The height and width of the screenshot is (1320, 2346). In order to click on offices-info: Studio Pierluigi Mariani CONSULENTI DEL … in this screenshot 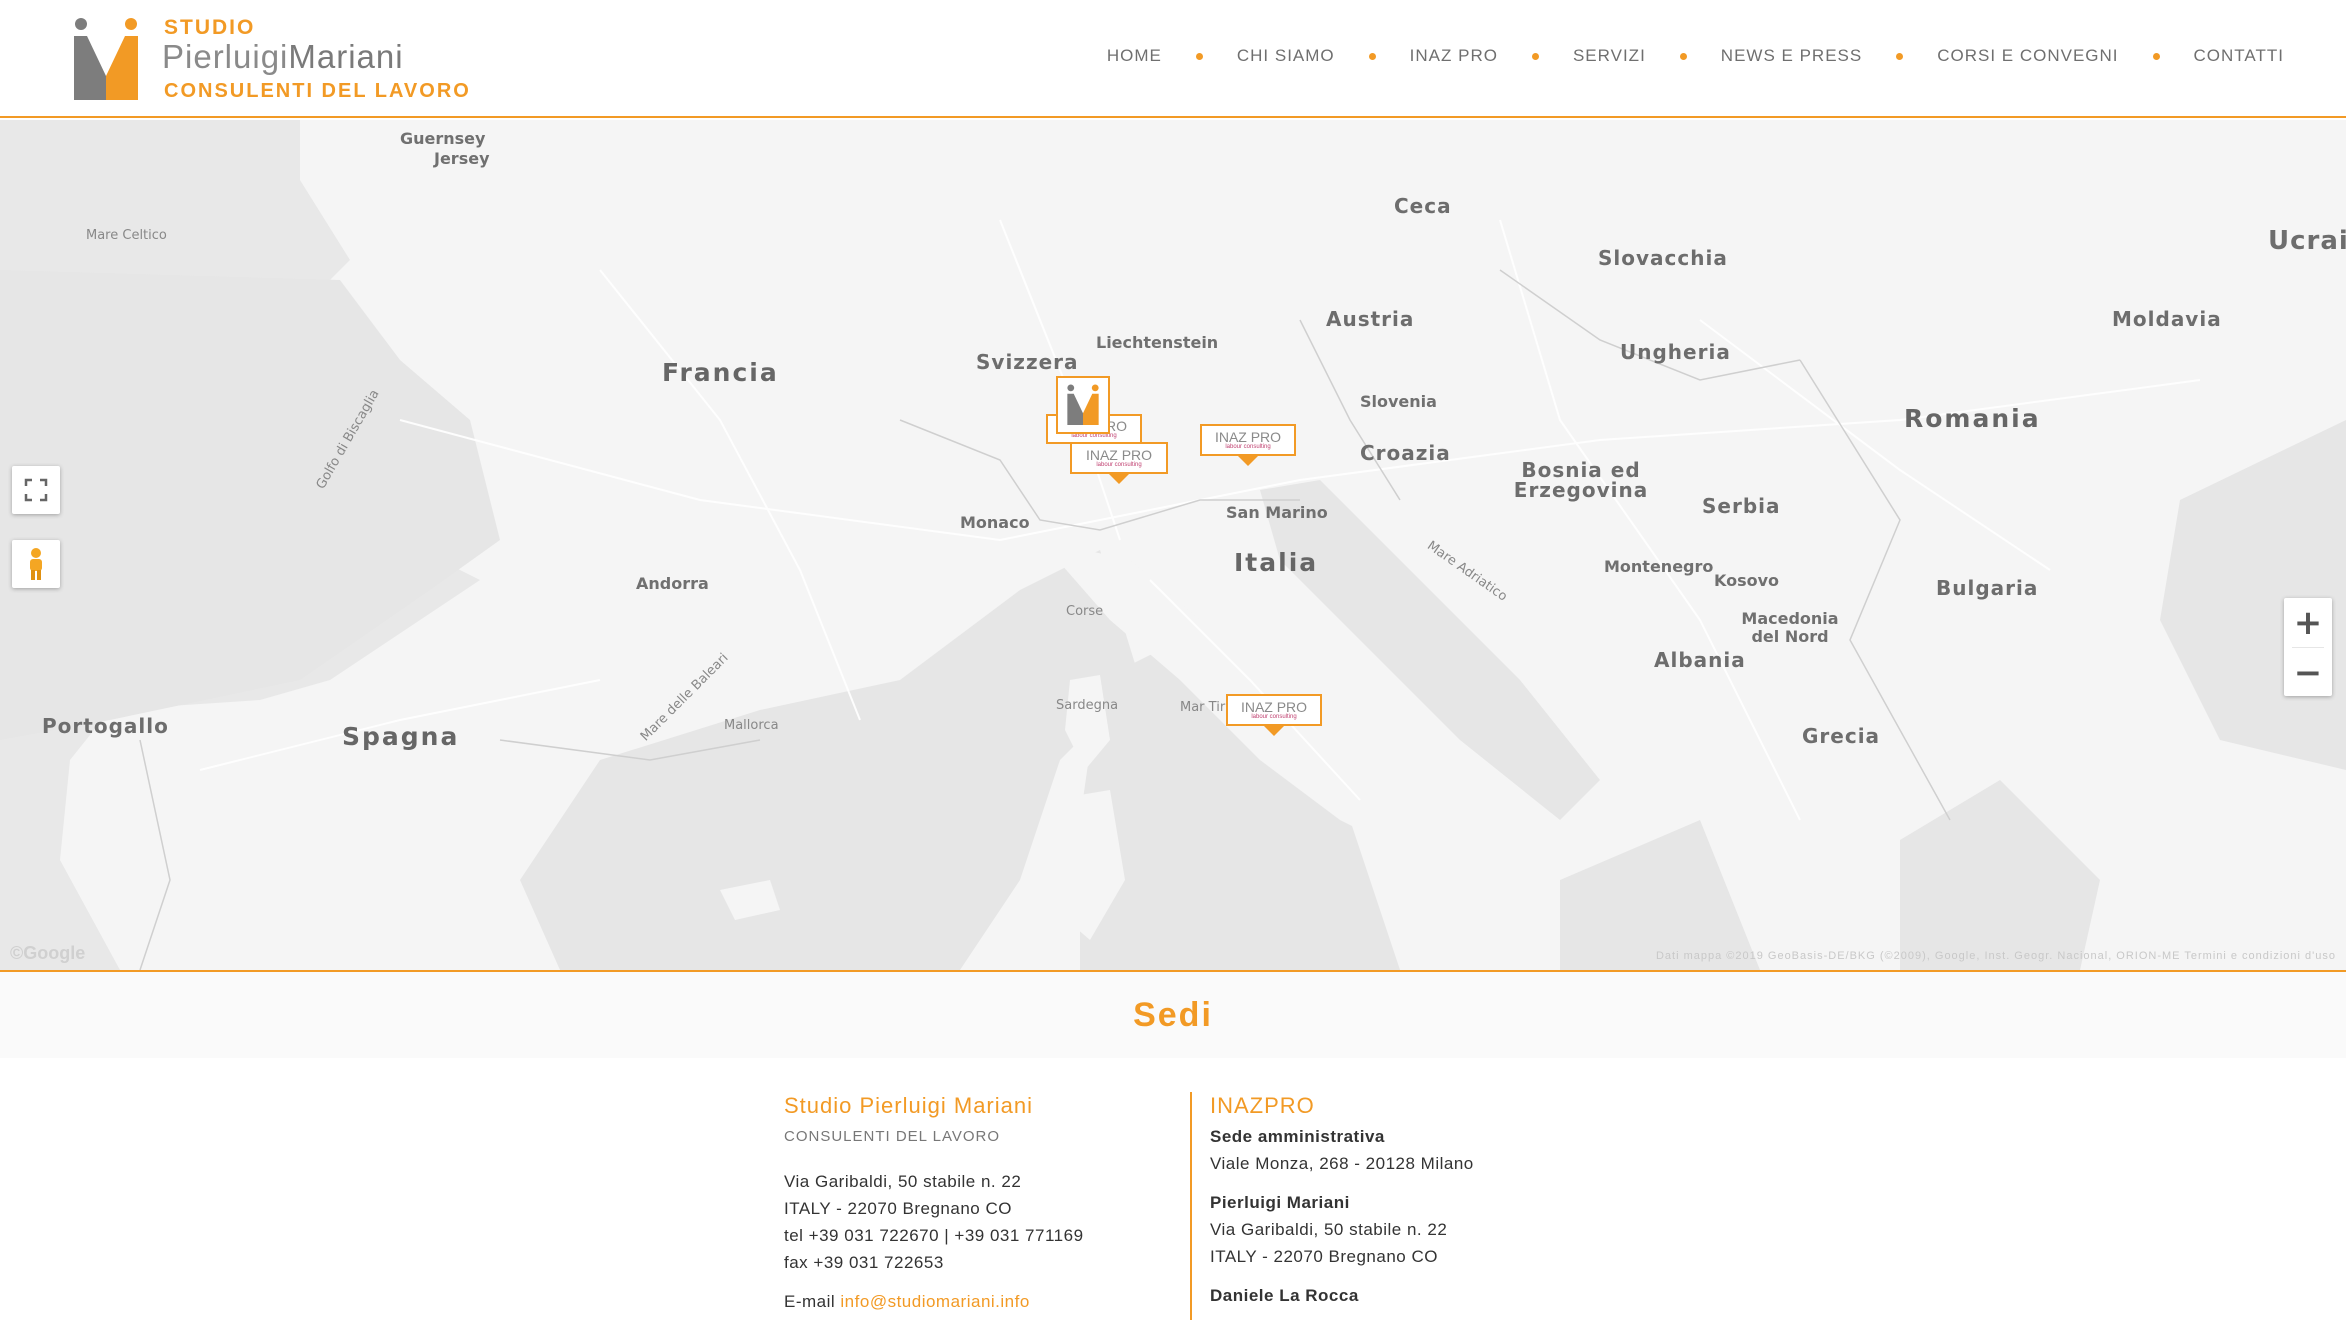, I will do `click(1234, 1206)`.